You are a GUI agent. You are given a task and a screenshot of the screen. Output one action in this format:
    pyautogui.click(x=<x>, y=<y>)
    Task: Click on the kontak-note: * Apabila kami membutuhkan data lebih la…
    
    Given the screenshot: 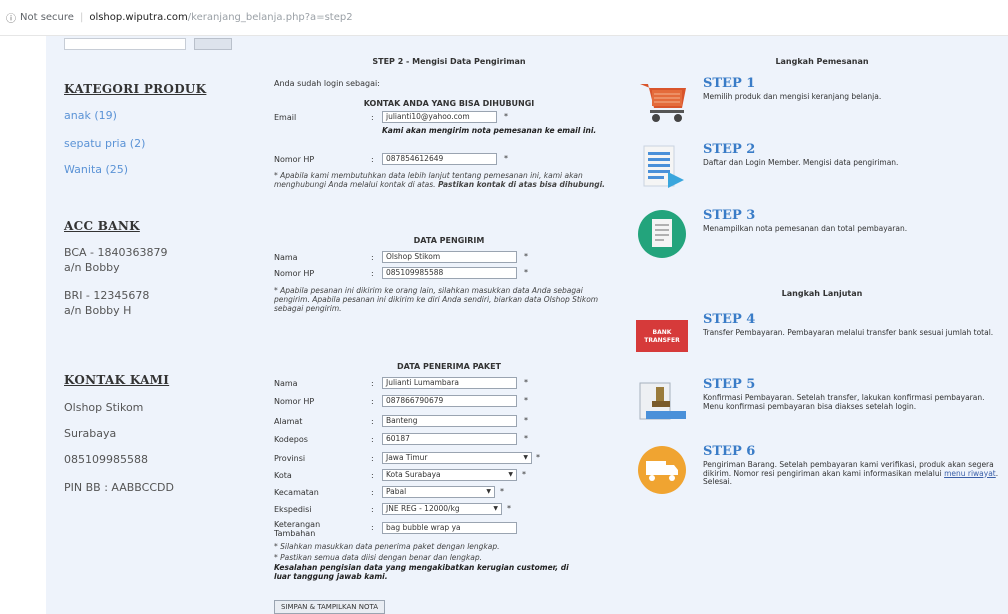 What is the action you would take?
    pyautogui.click(x=454, y=180)
    